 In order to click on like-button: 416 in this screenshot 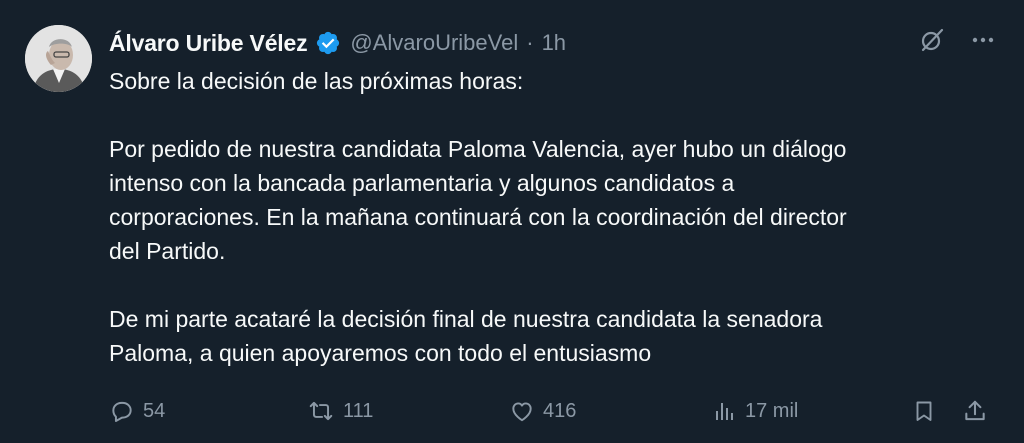, I will do `click(542, 411)`.